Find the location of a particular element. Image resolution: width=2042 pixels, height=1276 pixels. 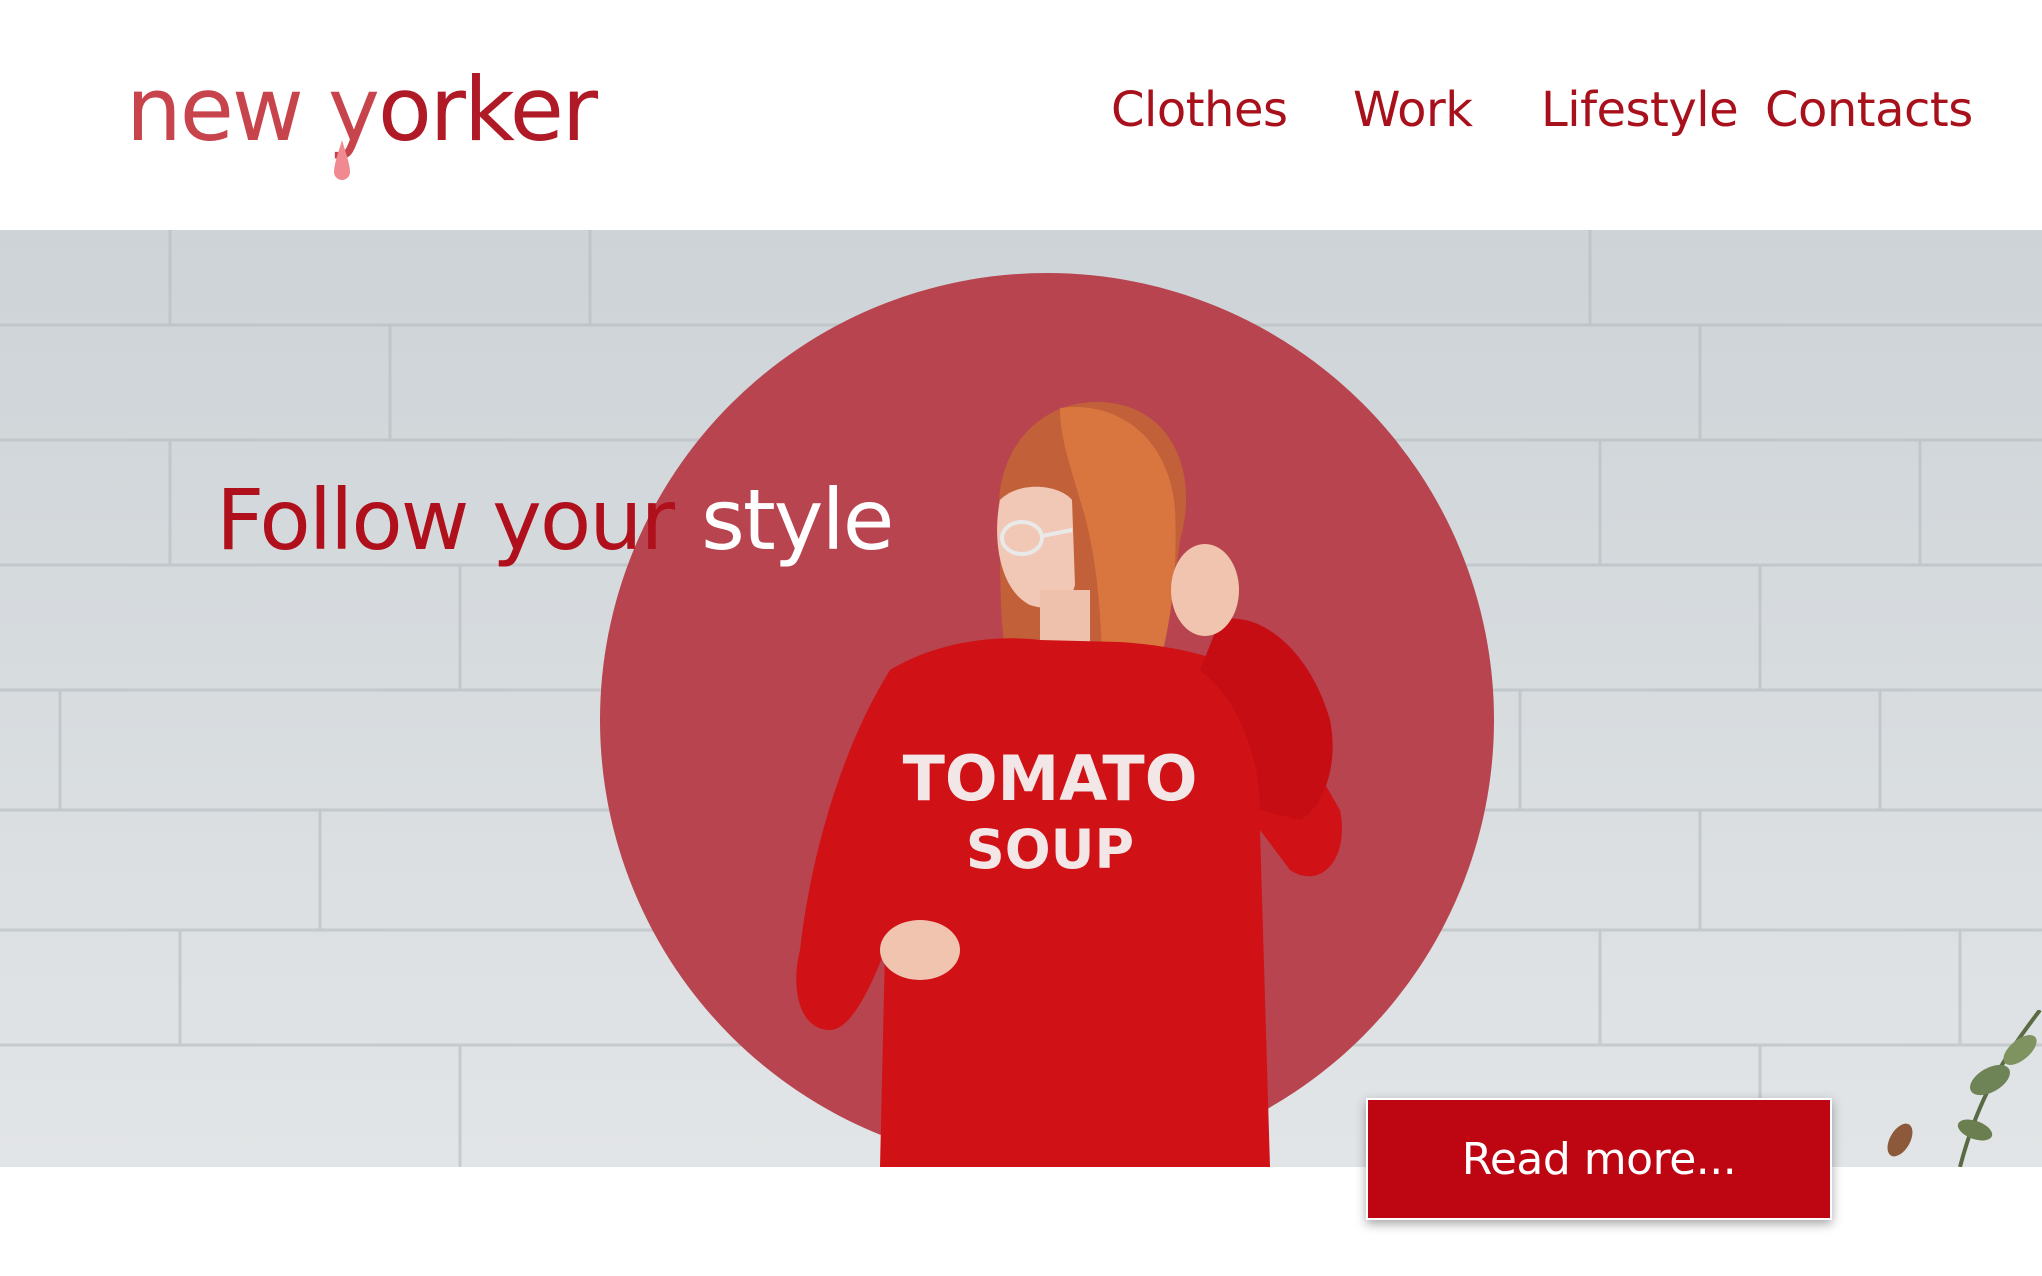

plant-leaves-decoration is located at coordinates (1964, 1088).